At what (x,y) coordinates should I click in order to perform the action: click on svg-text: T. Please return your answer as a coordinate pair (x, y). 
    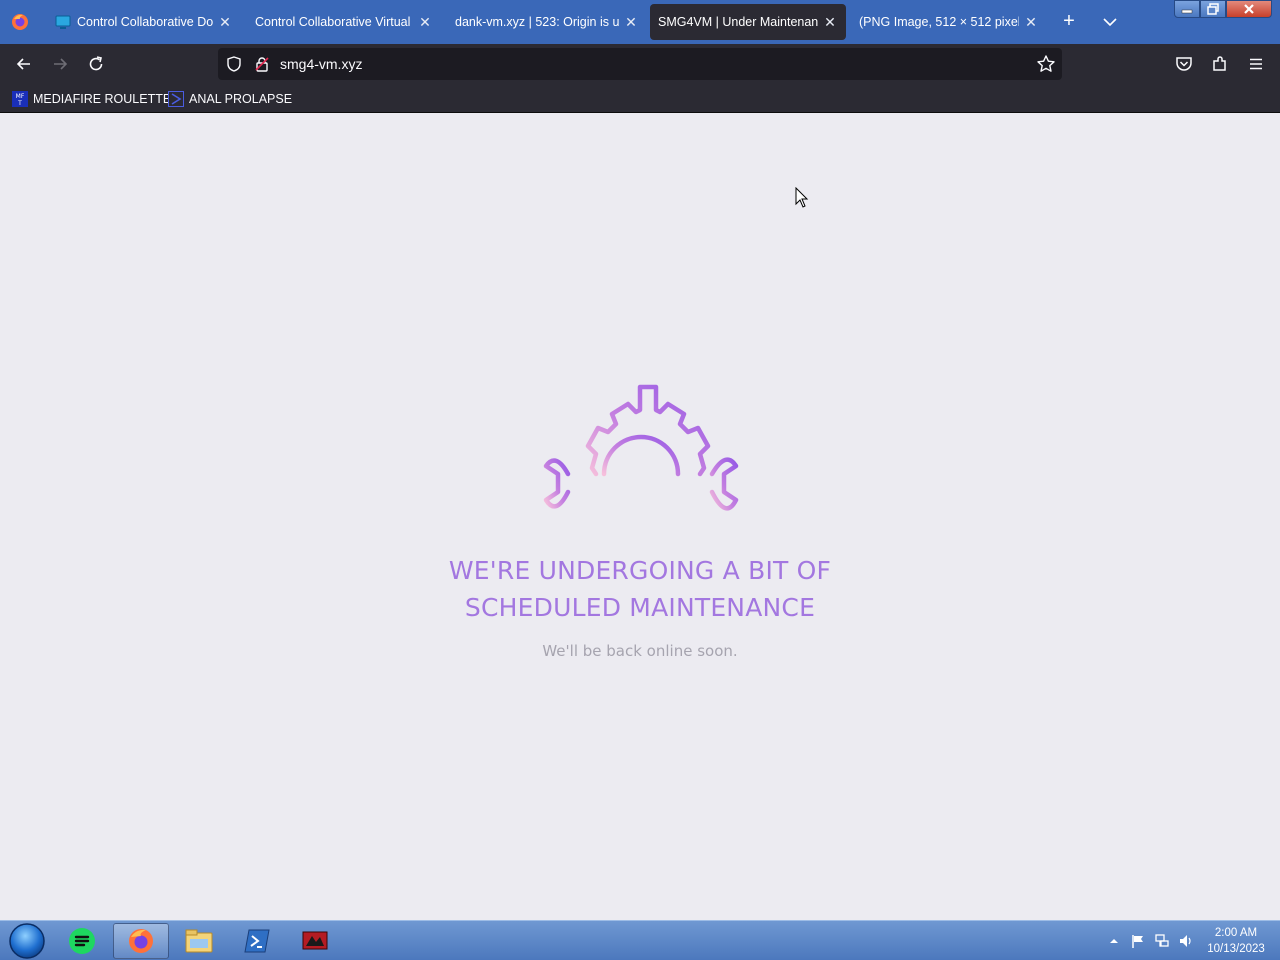
    Looking at the image, I should click on (19, 103).